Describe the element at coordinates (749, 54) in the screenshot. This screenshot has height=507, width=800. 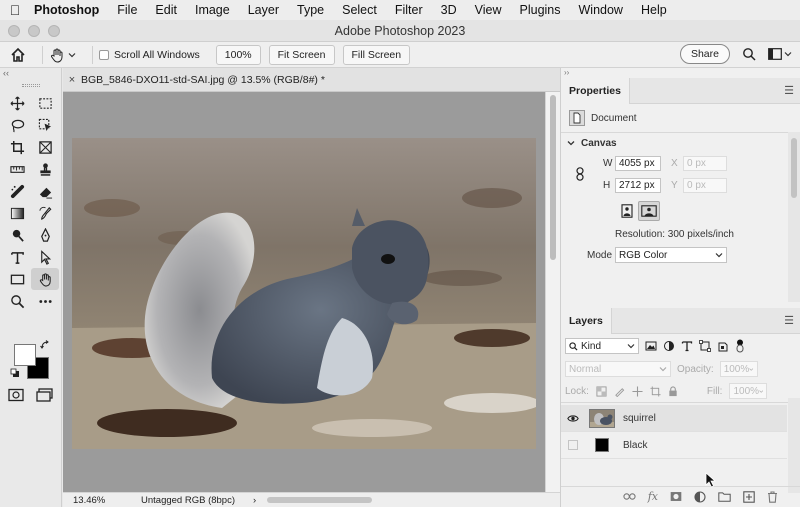
I see `search-icon` at that location.